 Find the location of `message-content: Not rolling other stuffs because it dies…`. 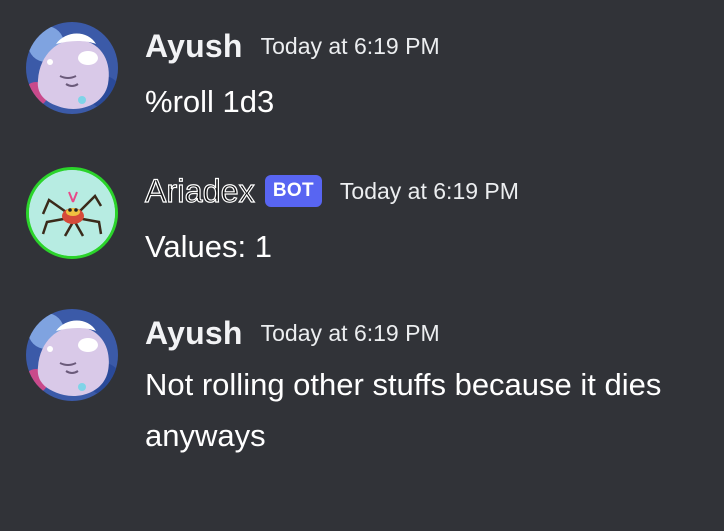

message-content: Not rolling other stuffs because it dies… is located at coordinates (403, 410).